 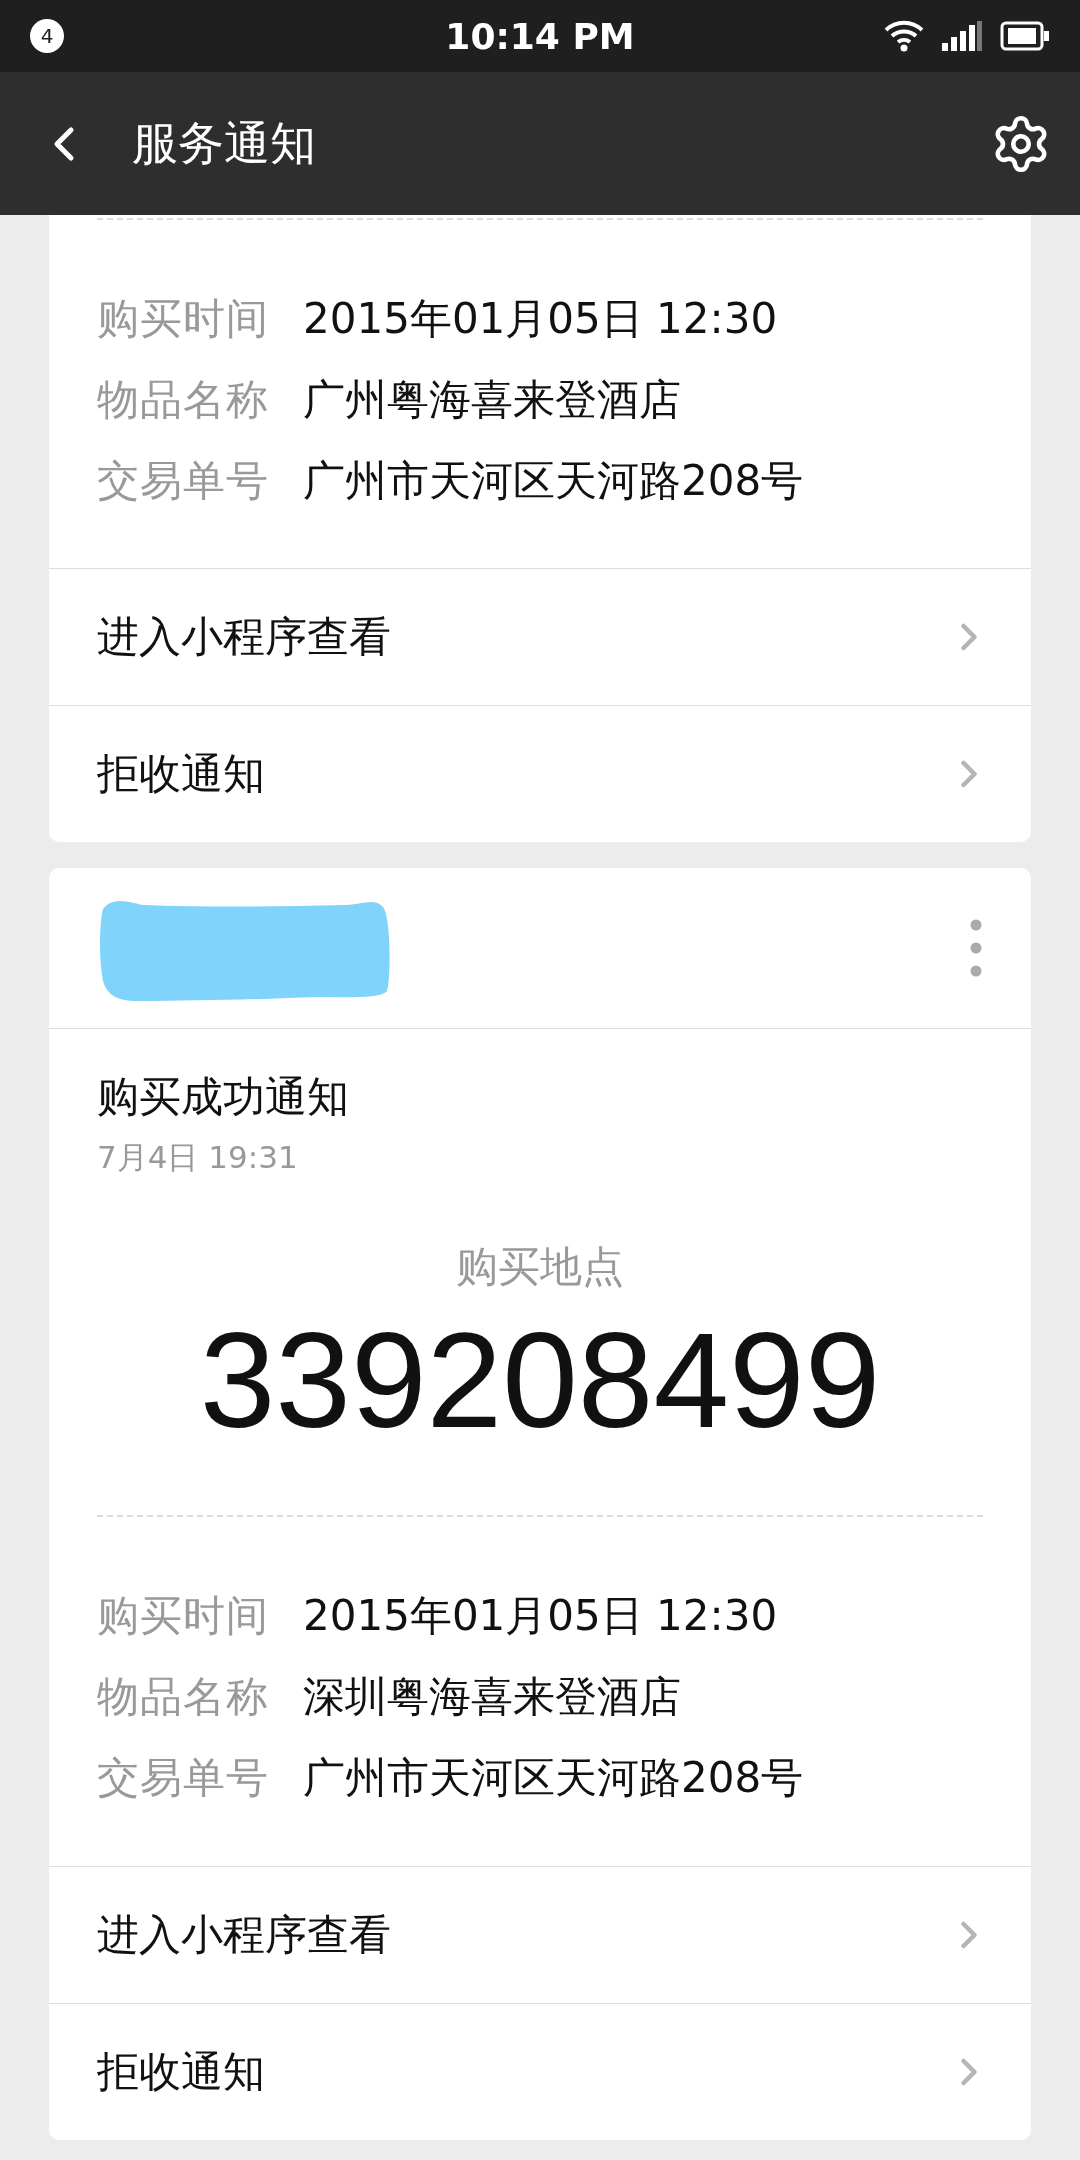 What do you see at coordinates (540, 1381) in the screenshot?
I see `highlight-value: 339208499` at bounding box center [540, 1381].